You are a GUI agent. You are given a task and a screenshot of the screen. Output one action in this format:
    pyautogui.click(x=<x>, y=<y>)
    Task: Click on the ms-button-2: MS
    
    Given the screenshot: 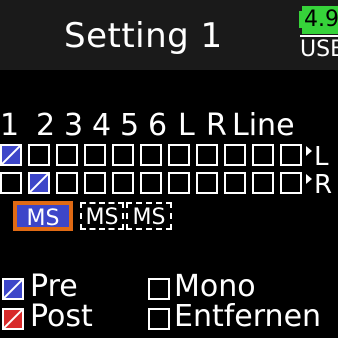 What is the action you would take?
    pyautogui.click(x=102, y=216)
    